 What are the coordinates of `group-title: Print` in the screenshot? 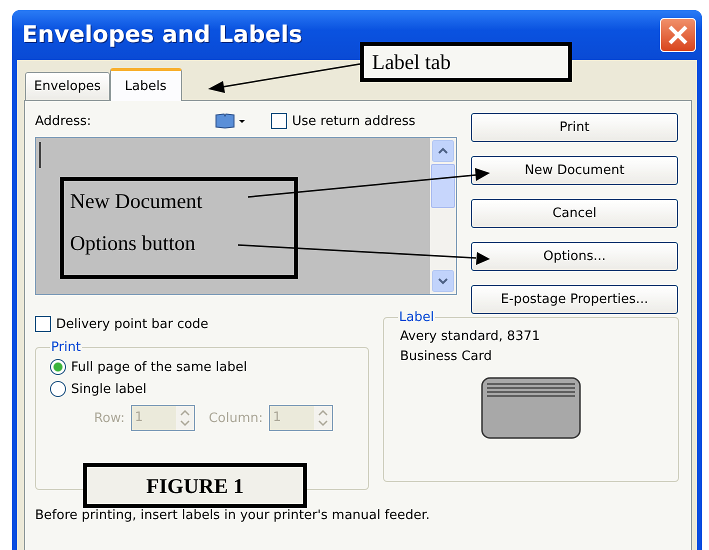 It's located at (66, 347).